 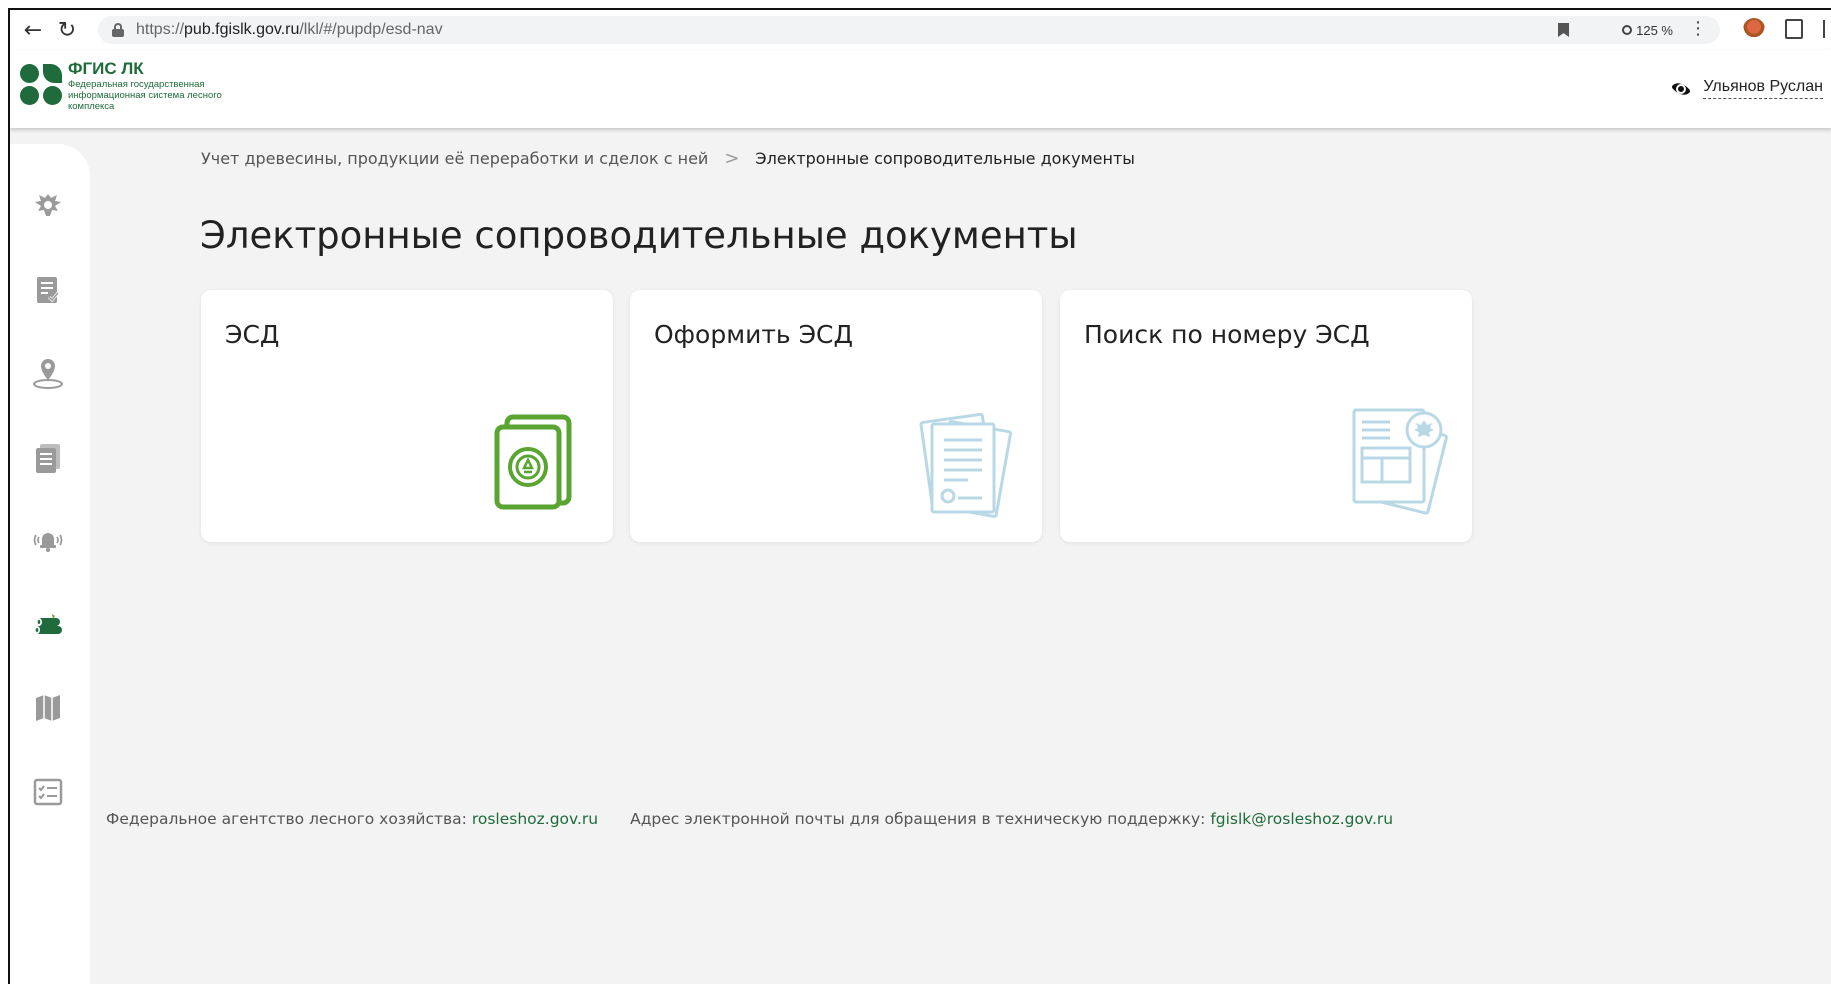 I want to click on fgis-logo, so click(x=42, y=84).